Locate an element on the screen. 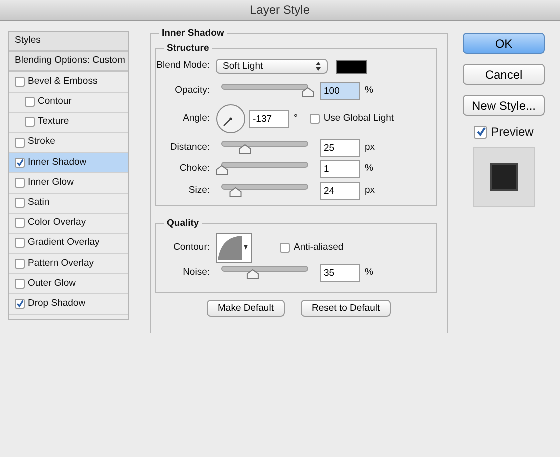 This screenshot has width=560, height=457. field-label: Choke: is located at coordinates (194, 169).